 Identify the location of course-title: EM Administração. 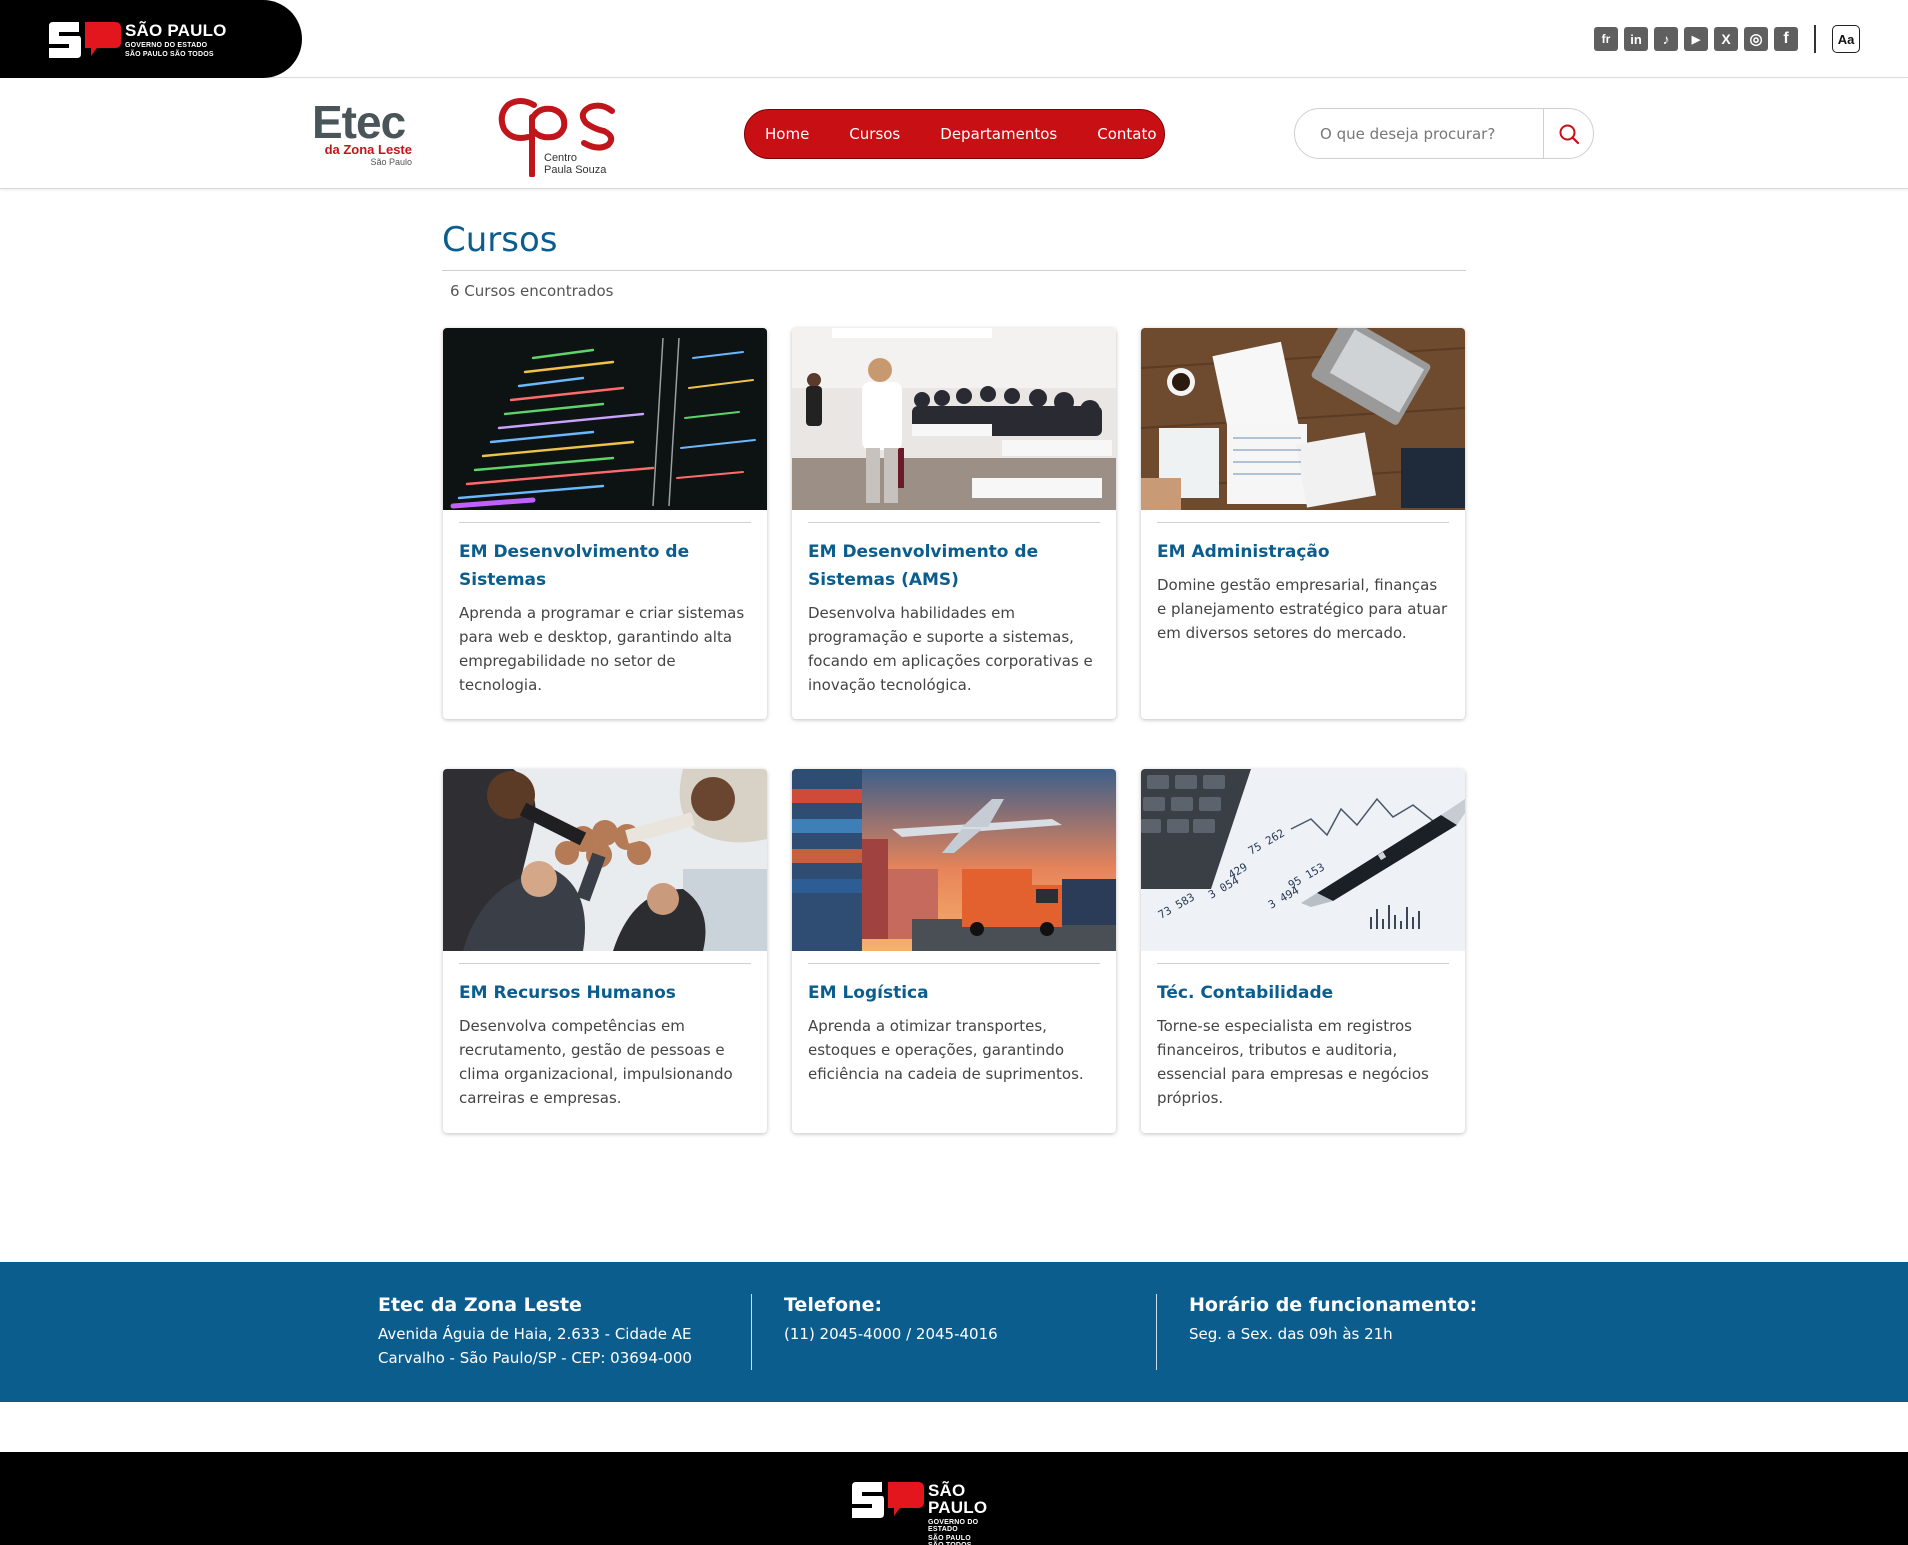
(1303, 552).